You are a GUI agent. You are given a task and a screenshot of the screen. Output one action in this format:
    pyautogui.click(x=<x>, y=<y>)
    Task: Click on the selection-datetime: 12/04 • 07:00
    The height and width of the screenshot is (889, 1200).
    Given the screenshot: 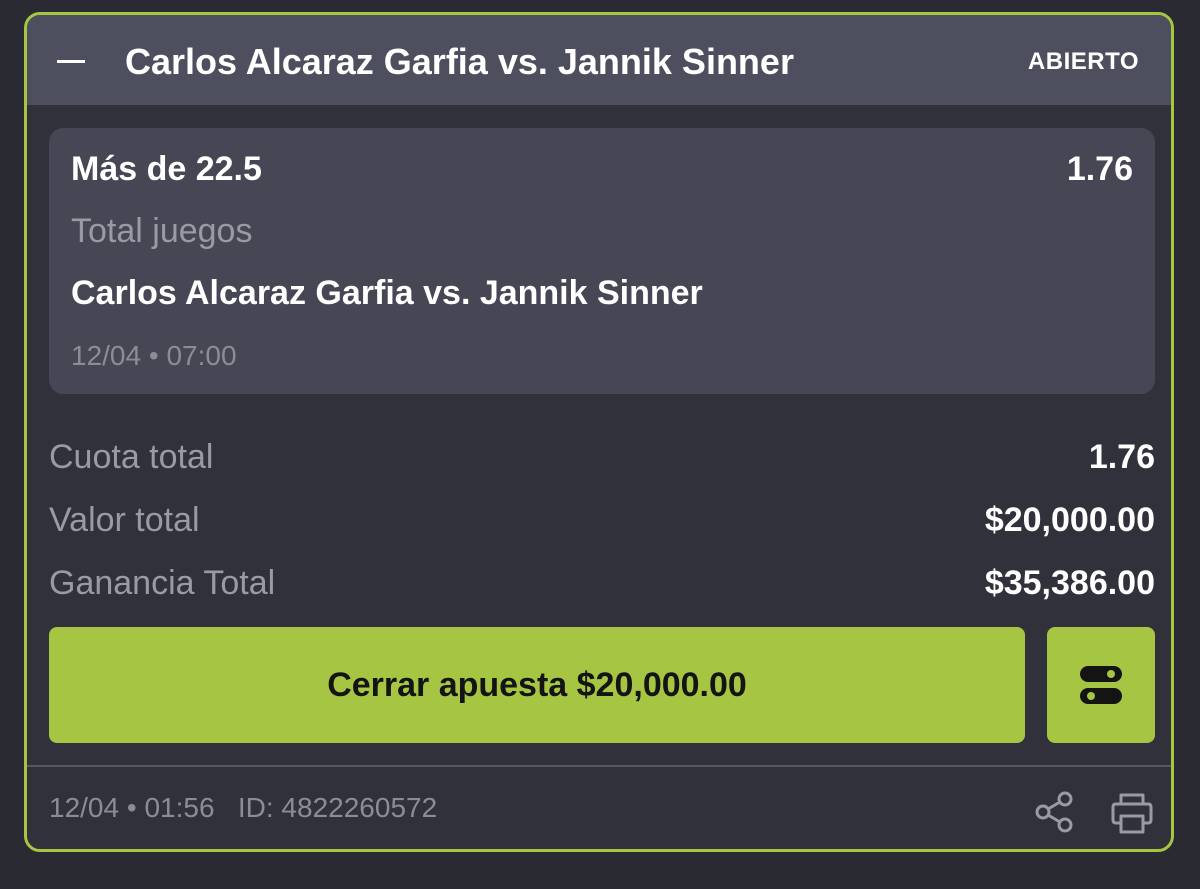 What is the action you would take?
    pyautogui.click(x=154, y=355)
    